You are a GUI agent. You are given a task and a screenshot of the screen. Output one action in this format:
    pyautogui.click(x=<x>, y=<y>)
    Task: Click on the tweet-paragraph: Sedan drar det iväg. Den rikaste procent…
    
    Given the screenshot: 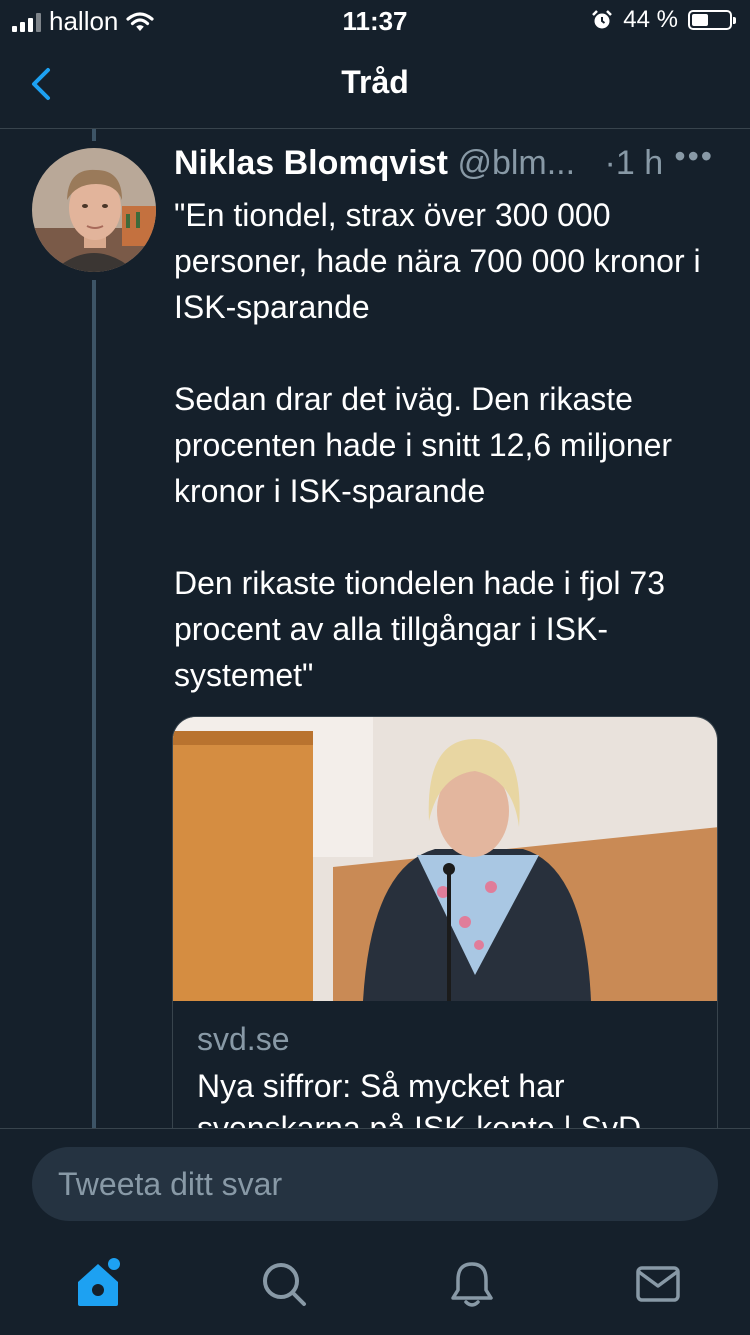 What is the action you would take?
    pyautogui.click(x=423, y=445)
    